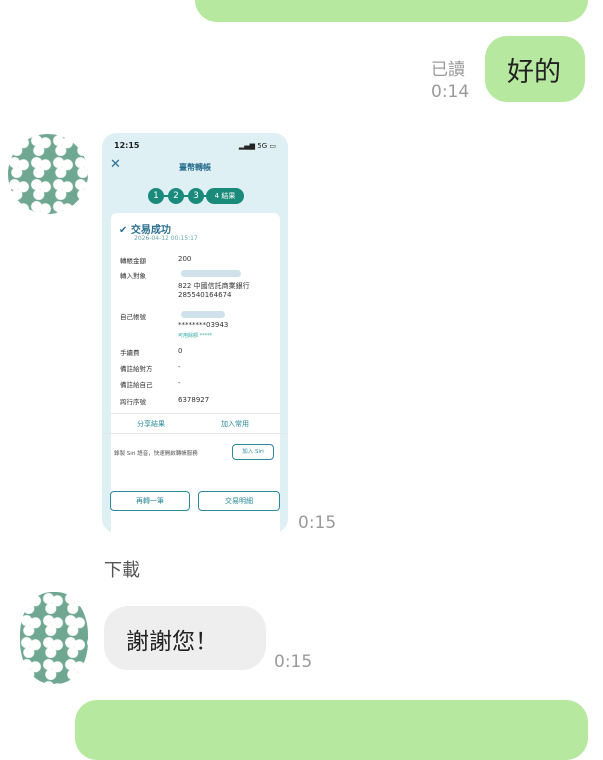 This screenshot has width=603, height=760. Describe the element at coordinates (448, 70) in the screenshot. I see `read-receipt: 已讀` at that location.